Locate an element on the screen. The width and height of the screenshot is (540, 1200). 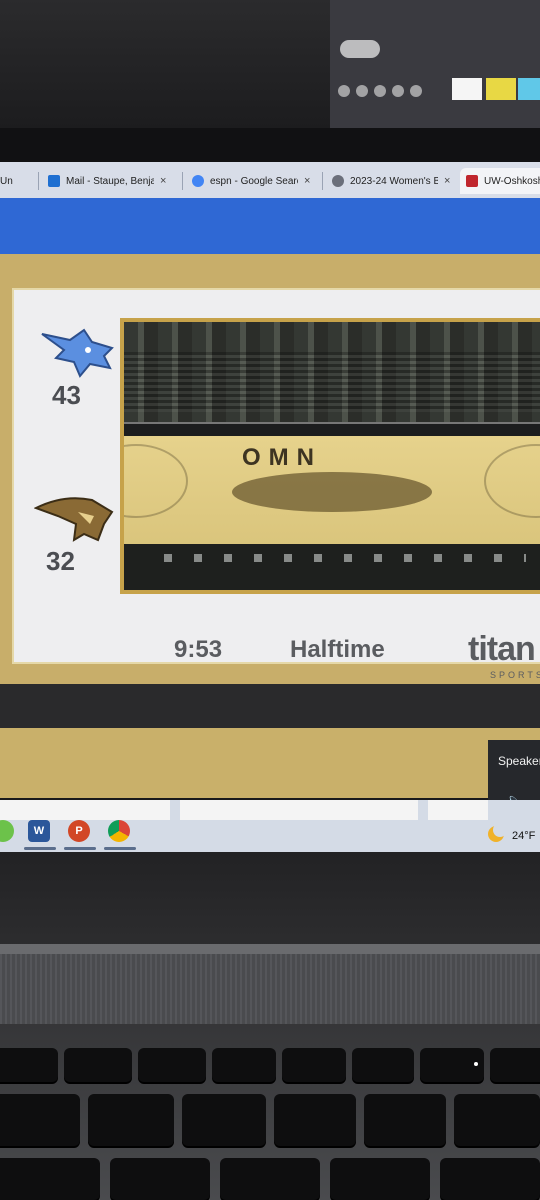
tab-label: espn - Google Search is located at coordinates (254, 181).